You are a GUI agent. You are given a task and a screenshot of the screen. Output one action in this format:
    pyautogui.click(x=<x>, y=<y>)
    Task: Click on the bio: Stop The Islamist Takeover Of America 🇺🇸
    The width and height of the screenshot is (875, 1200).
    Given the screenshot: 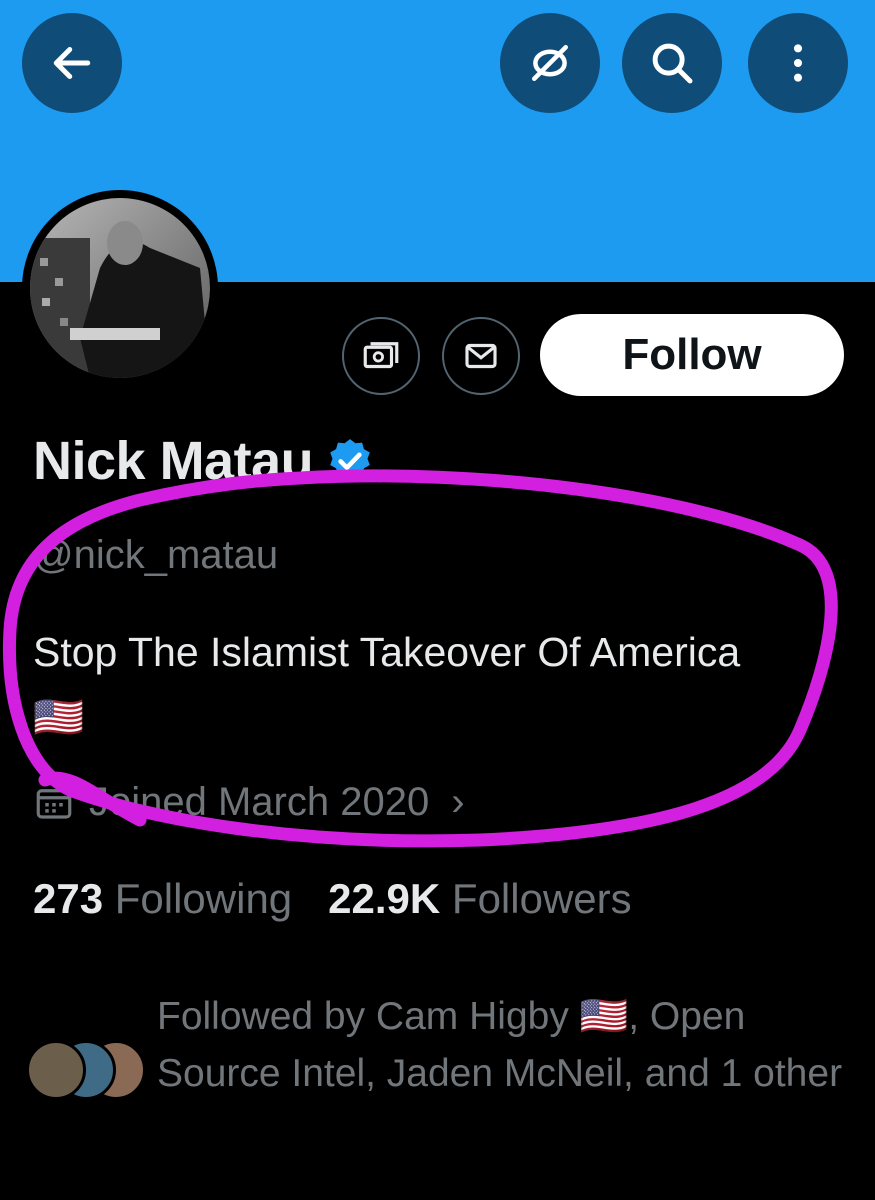 What is the action you would take?
    pyautogui.click(x=387, y=684)
    